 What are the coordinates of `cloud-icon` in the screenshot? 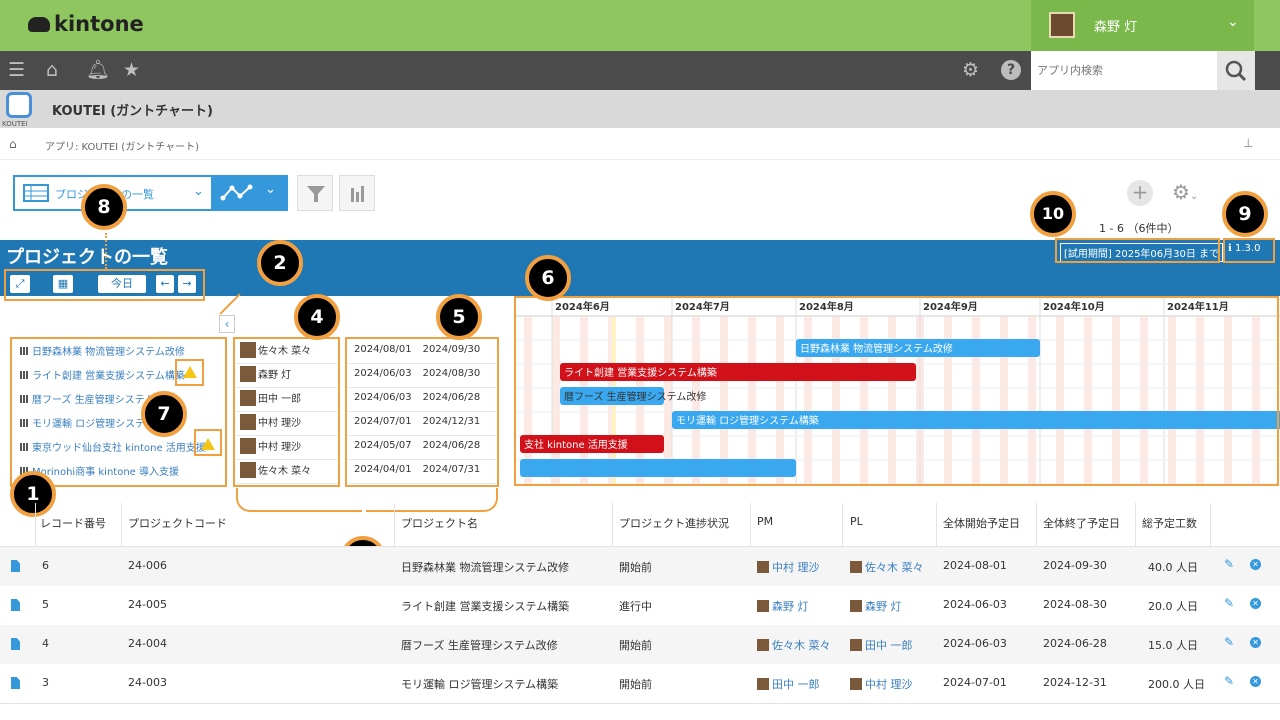 It's located at (39, 24).